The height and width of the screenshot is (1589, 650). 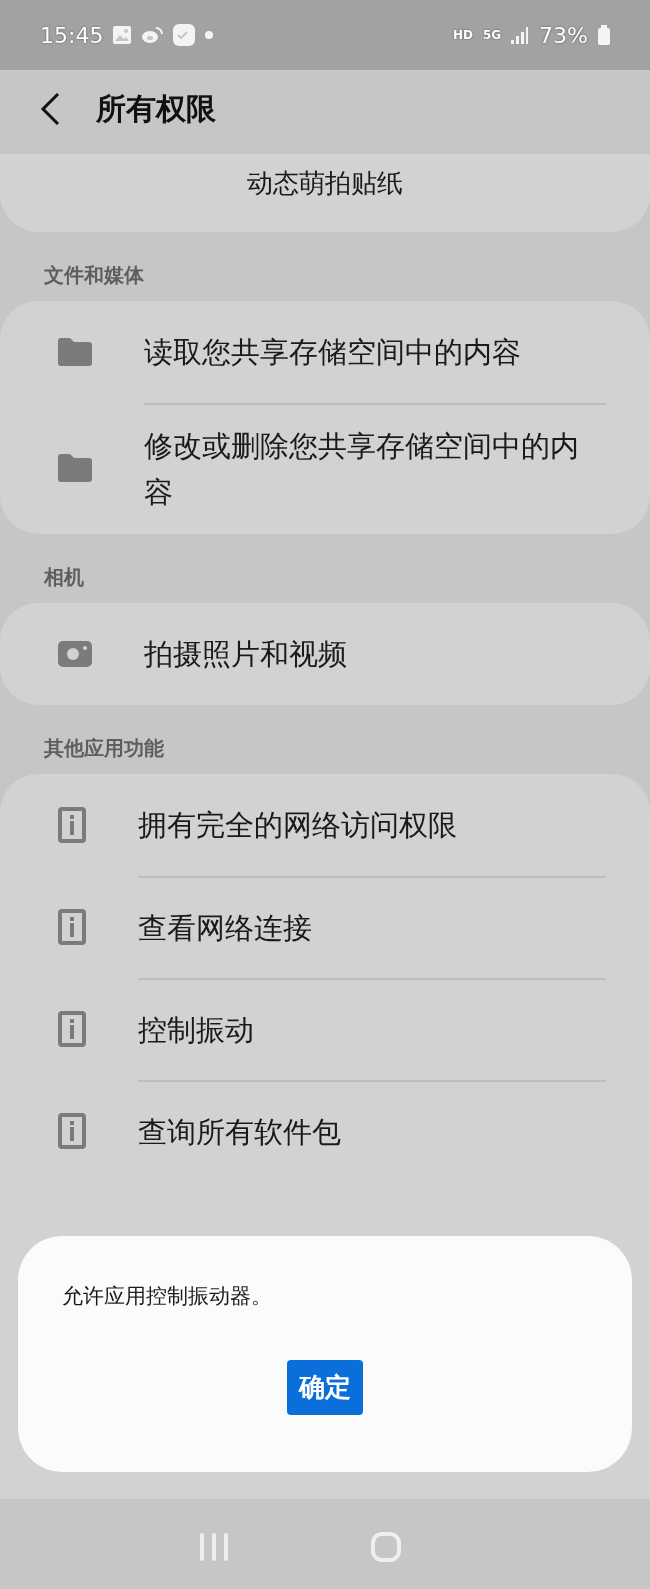 I want to click on permission-label: 拍摄照片和视频, so click(x=245, y=653).